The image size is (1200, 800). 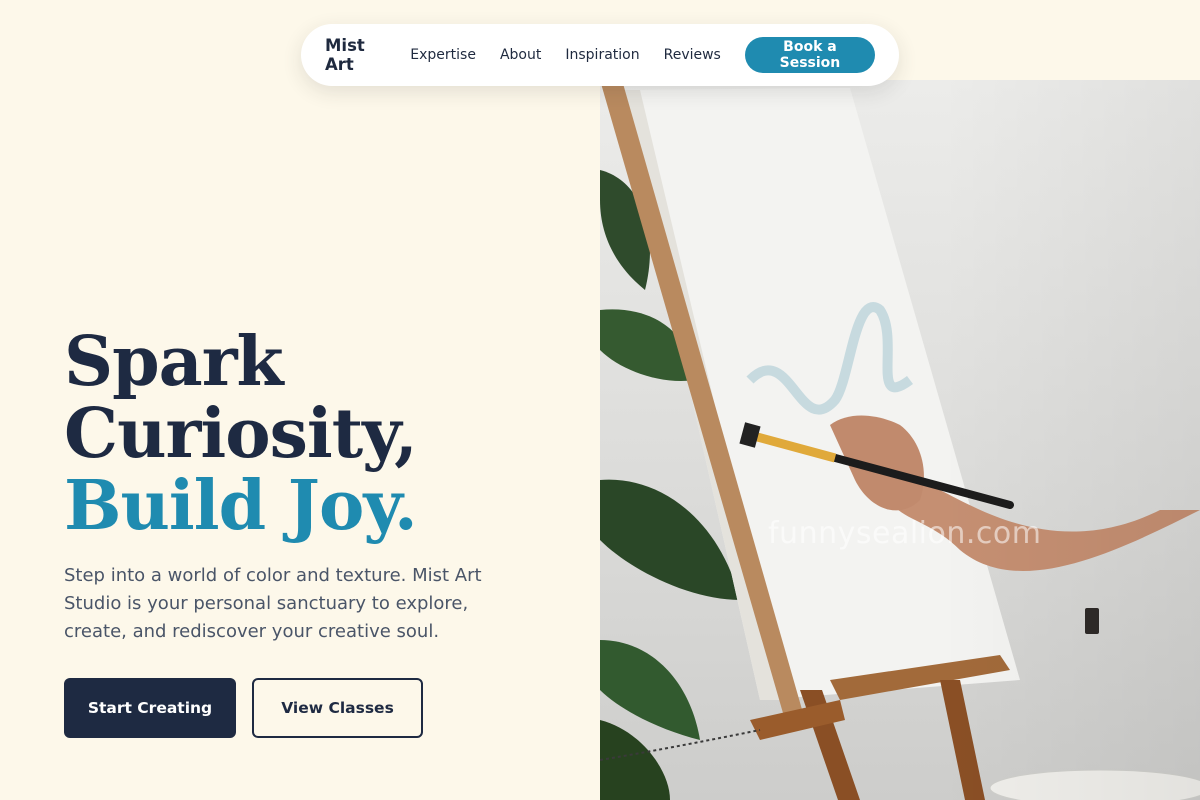 What do you see at coordinates (520, 55) in the screenshot?
I see `nav-link-about: About` at bounding box center [520, 55].